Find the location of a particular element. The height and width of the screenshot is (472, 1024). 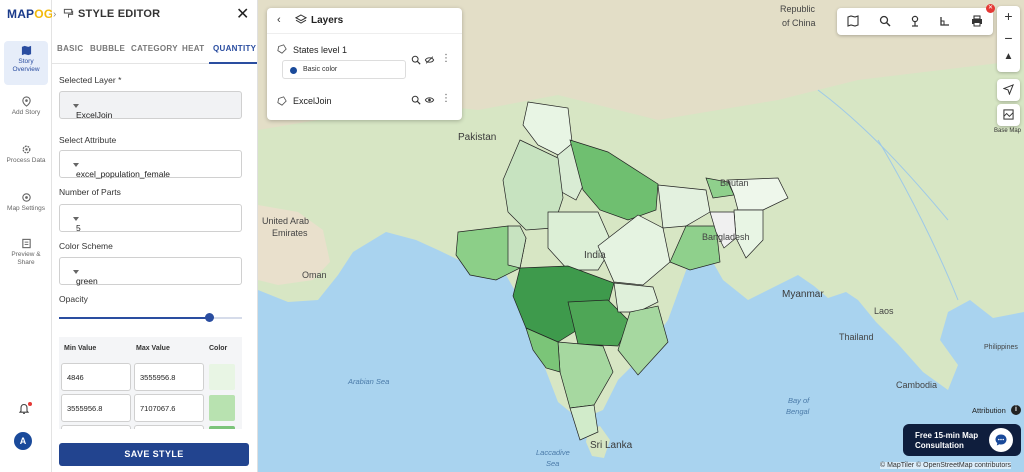

zoom-in-button: + is located at coordinates (1008, 16).